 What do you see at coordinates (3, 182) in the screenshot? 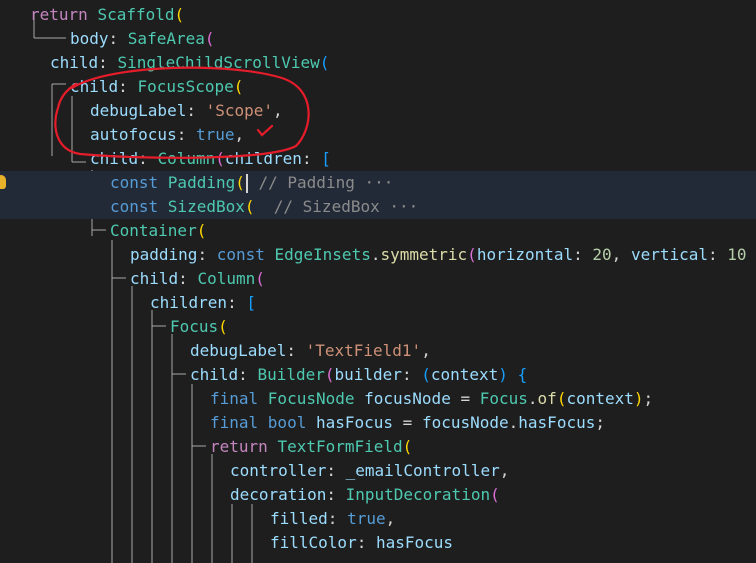
I see `lightbulb-icon` at bounding box center [3, 182].